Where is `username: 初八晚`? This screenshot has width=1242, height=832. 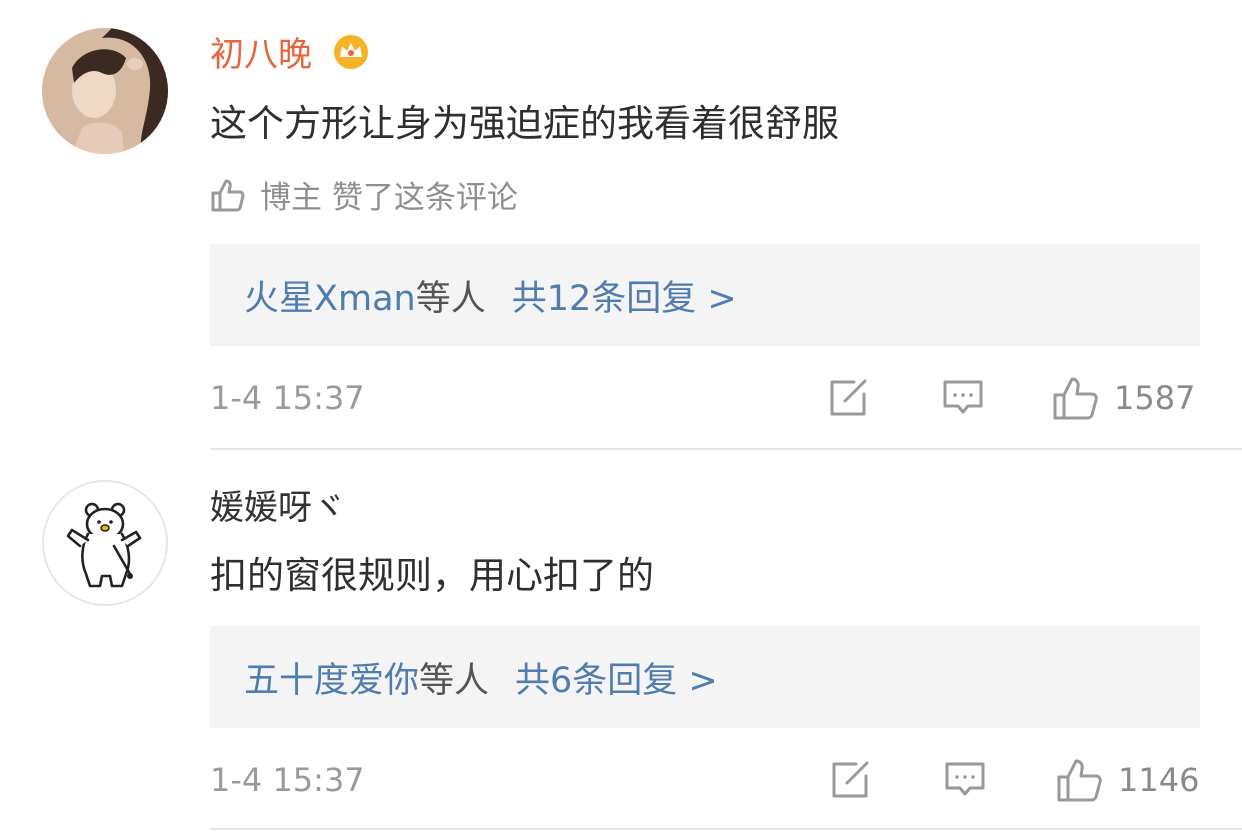
username: 初八晚 is located at coordinates (290, 56).